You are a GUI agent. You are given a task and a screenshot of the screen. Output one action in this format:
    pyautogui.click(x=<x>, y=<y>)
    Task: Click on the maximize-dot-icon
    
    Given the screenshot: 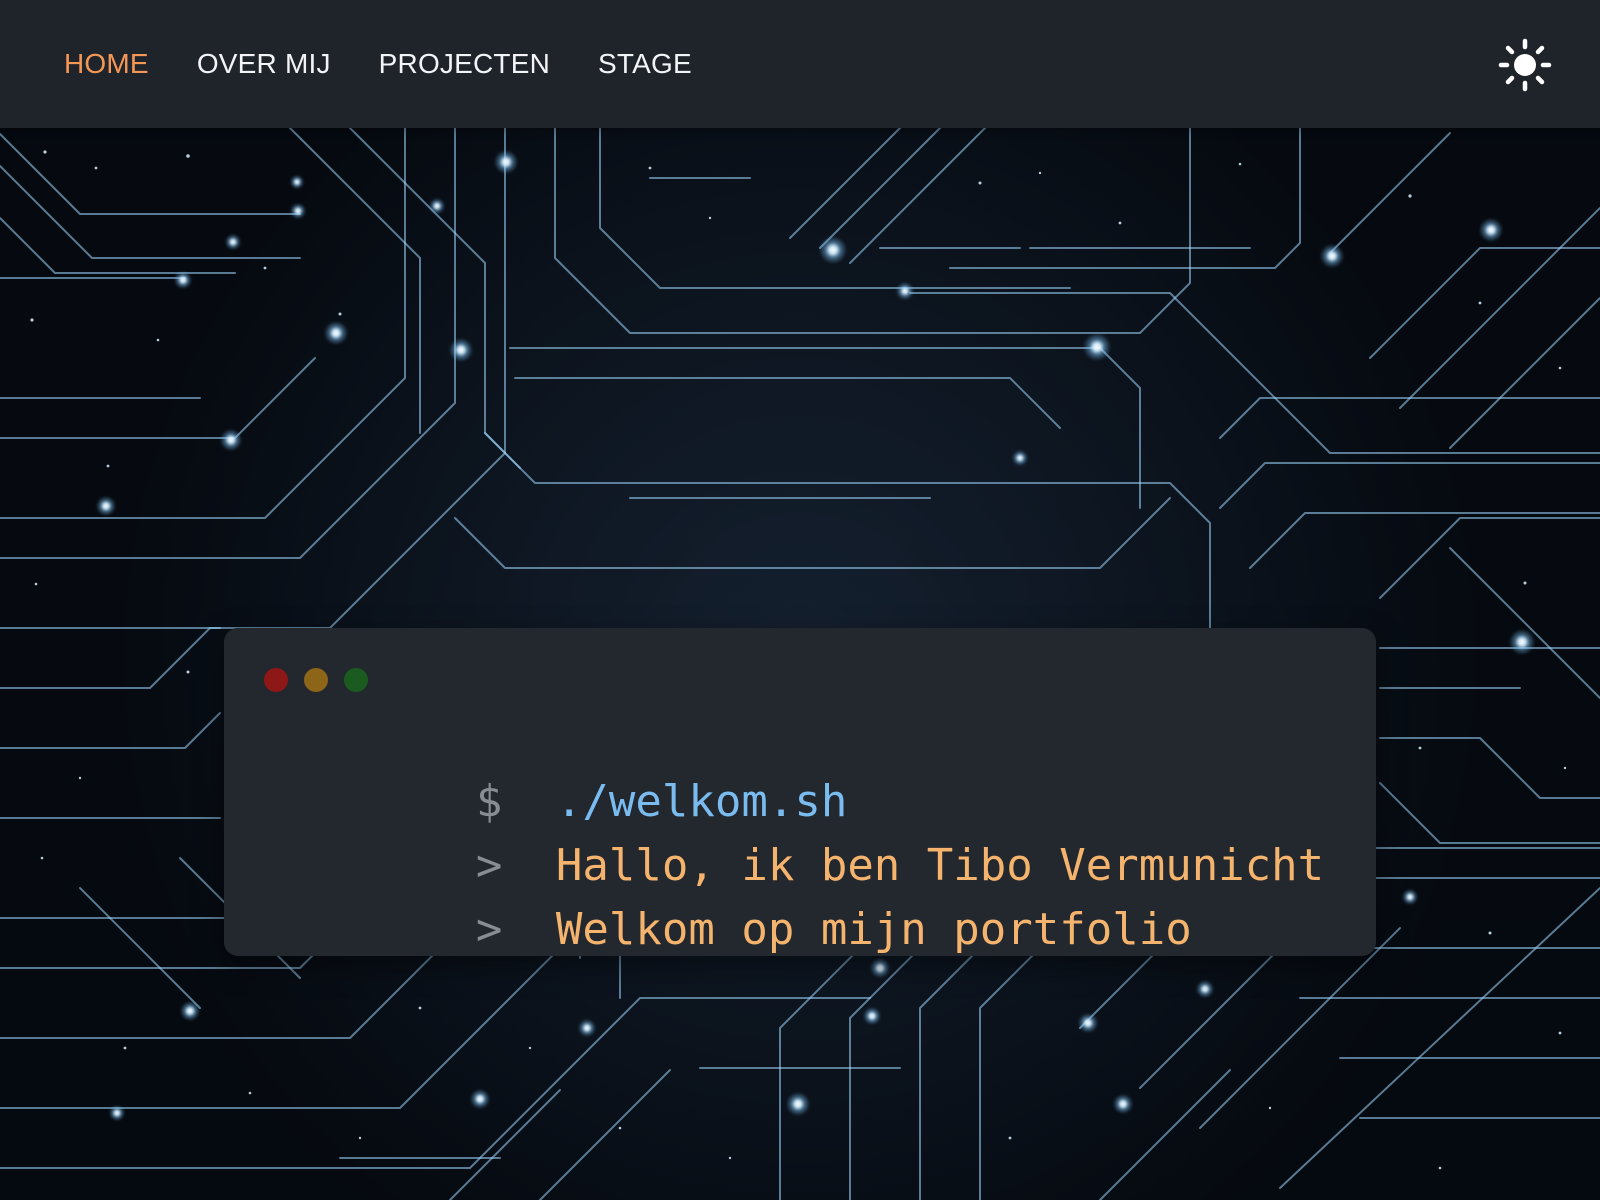 What is the action you would take?
    pyautogui.click(x=356, y=680)
    